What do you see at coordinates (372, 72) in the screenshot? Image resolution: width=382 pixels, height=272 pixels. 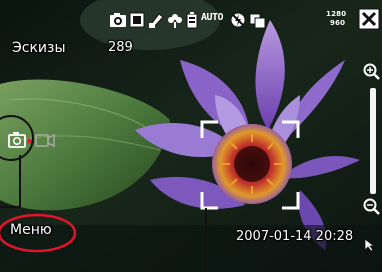 I see `zoom-in-icon` at bounding box center [372, 72].